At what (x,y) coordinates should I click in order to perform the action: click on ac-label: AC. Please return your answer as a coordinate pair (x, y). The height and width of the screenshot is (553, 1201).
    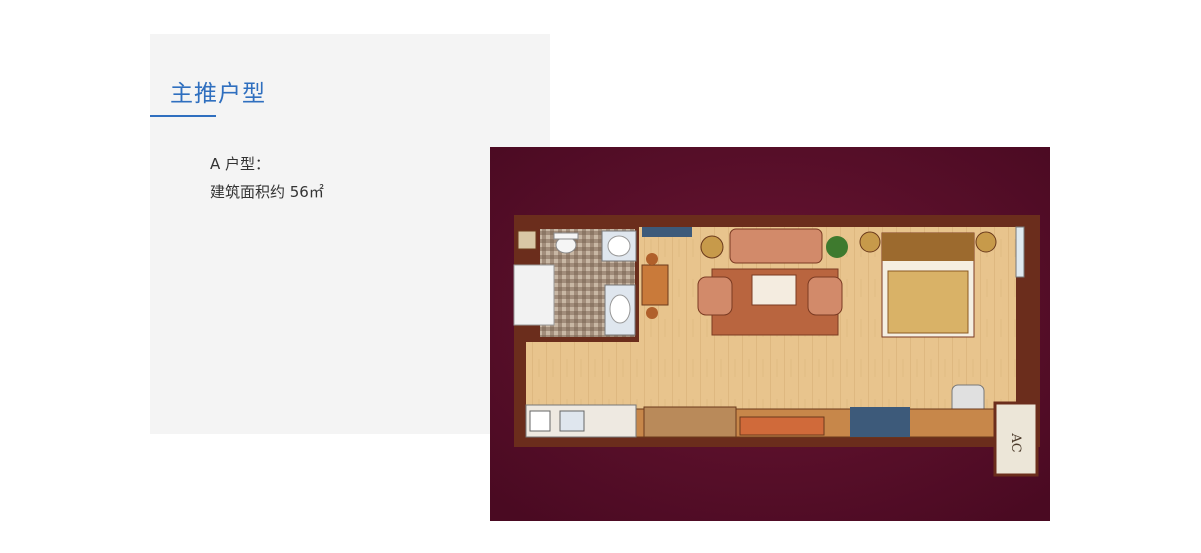
    Looking at the image, I should click on (1015, 442).